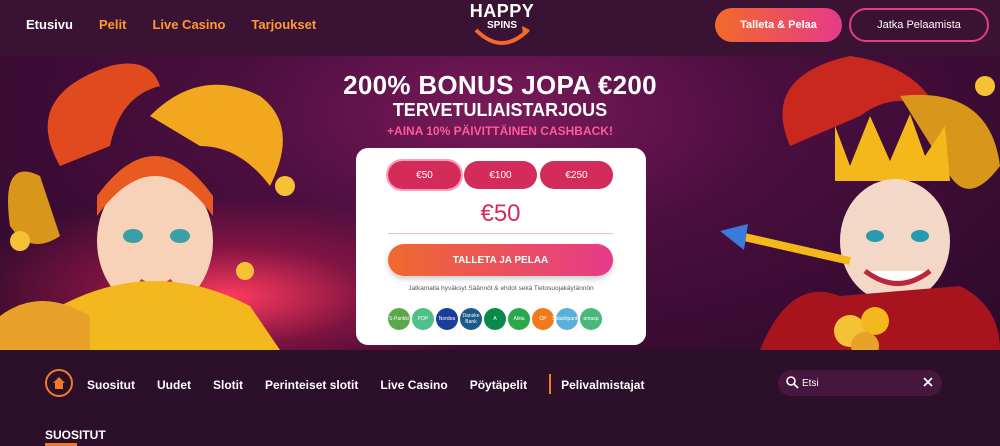 Image resolution: width=1000 pixels, height=446 pixels. What do you see at coordinates (500, 260) in the screenshot?
I see `deposit-and-play-button: TALLETA JA PELAA` at bounding box center [500, 260].